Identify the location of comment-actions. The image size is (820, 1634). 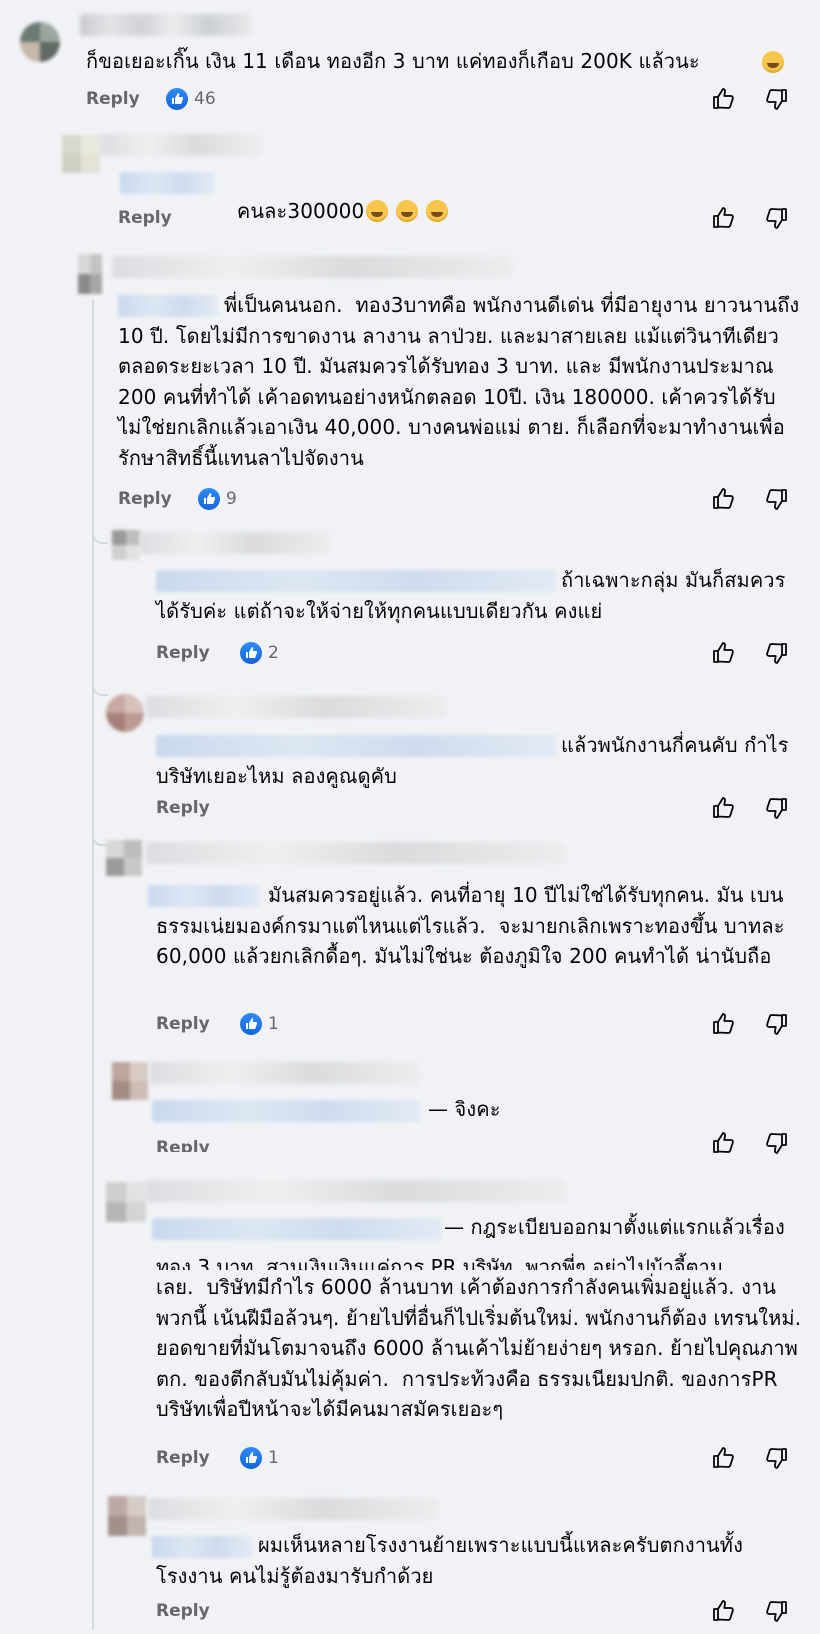
(482, 1143).